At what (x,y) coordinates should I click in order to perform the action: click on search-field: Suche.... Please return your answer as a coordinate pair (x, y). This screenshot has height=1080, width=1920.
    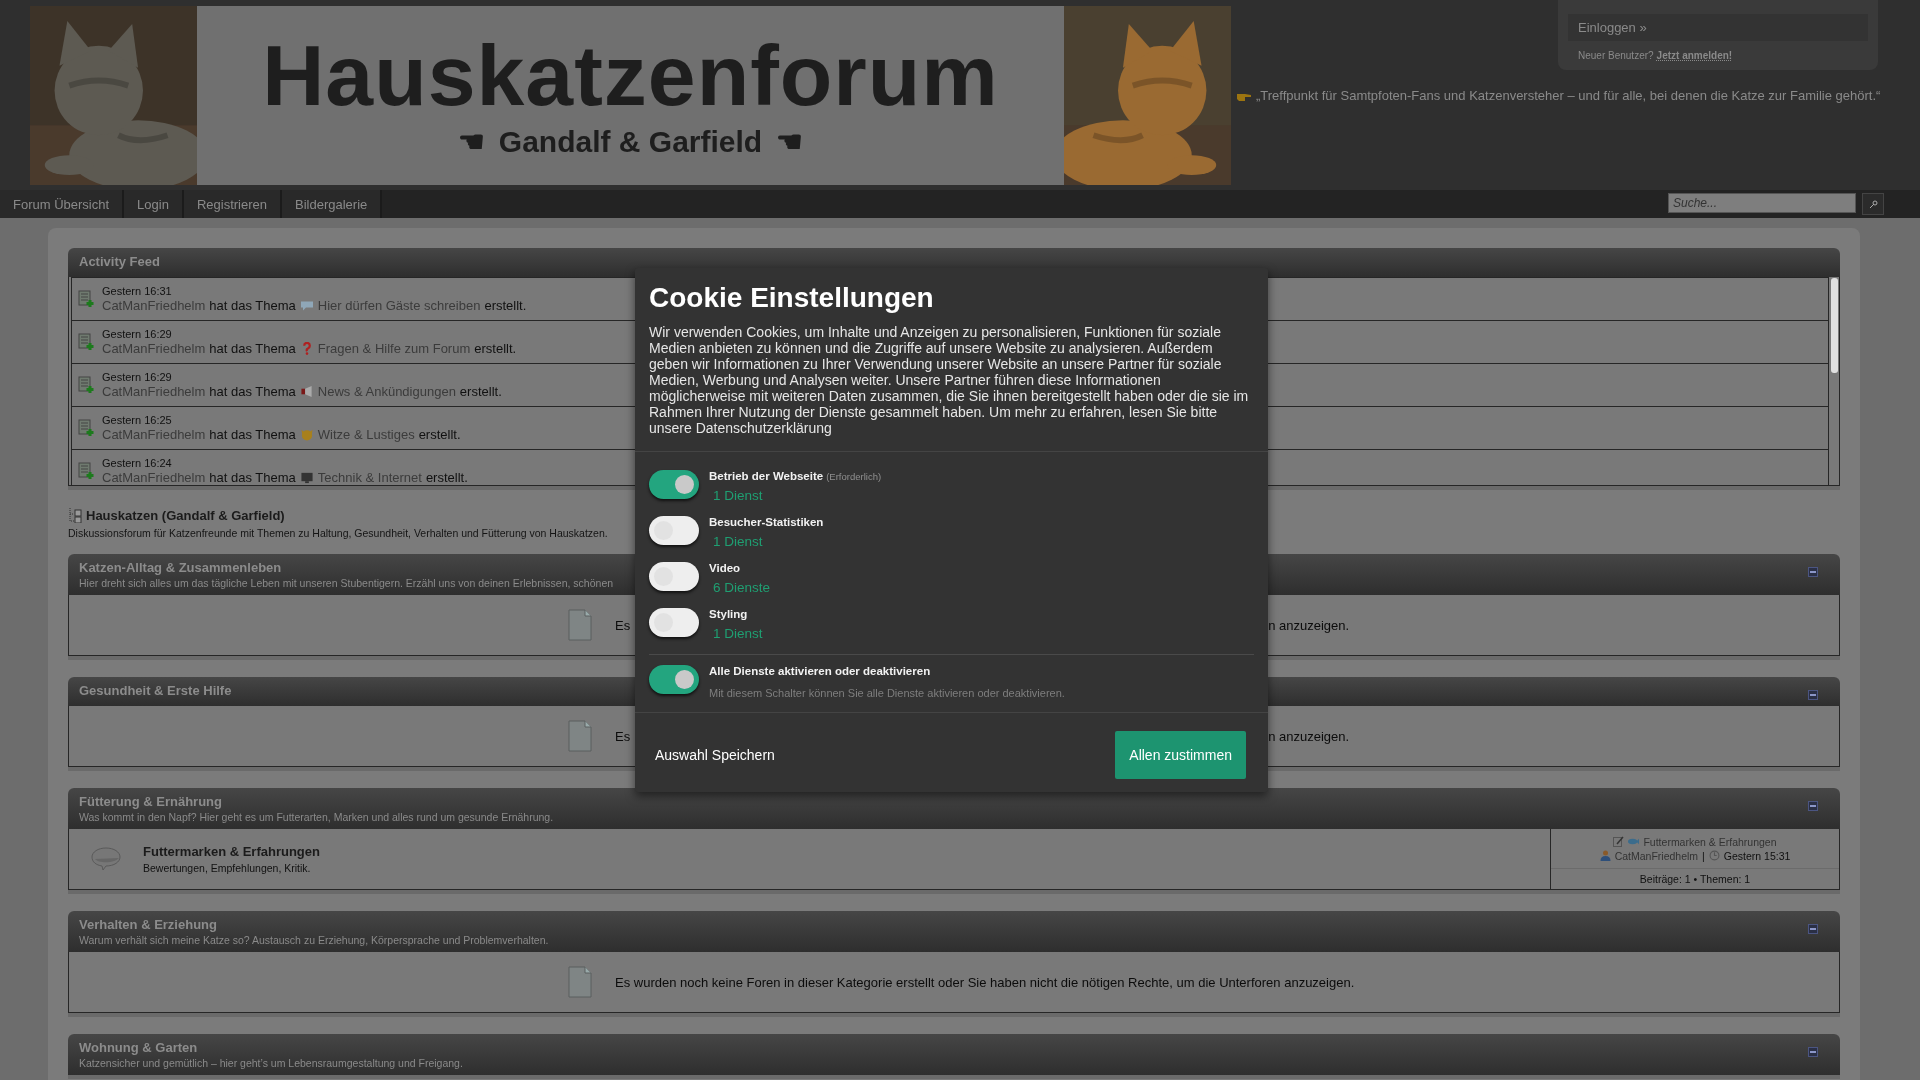
    Looking at the image, I should click on (1762, 203).